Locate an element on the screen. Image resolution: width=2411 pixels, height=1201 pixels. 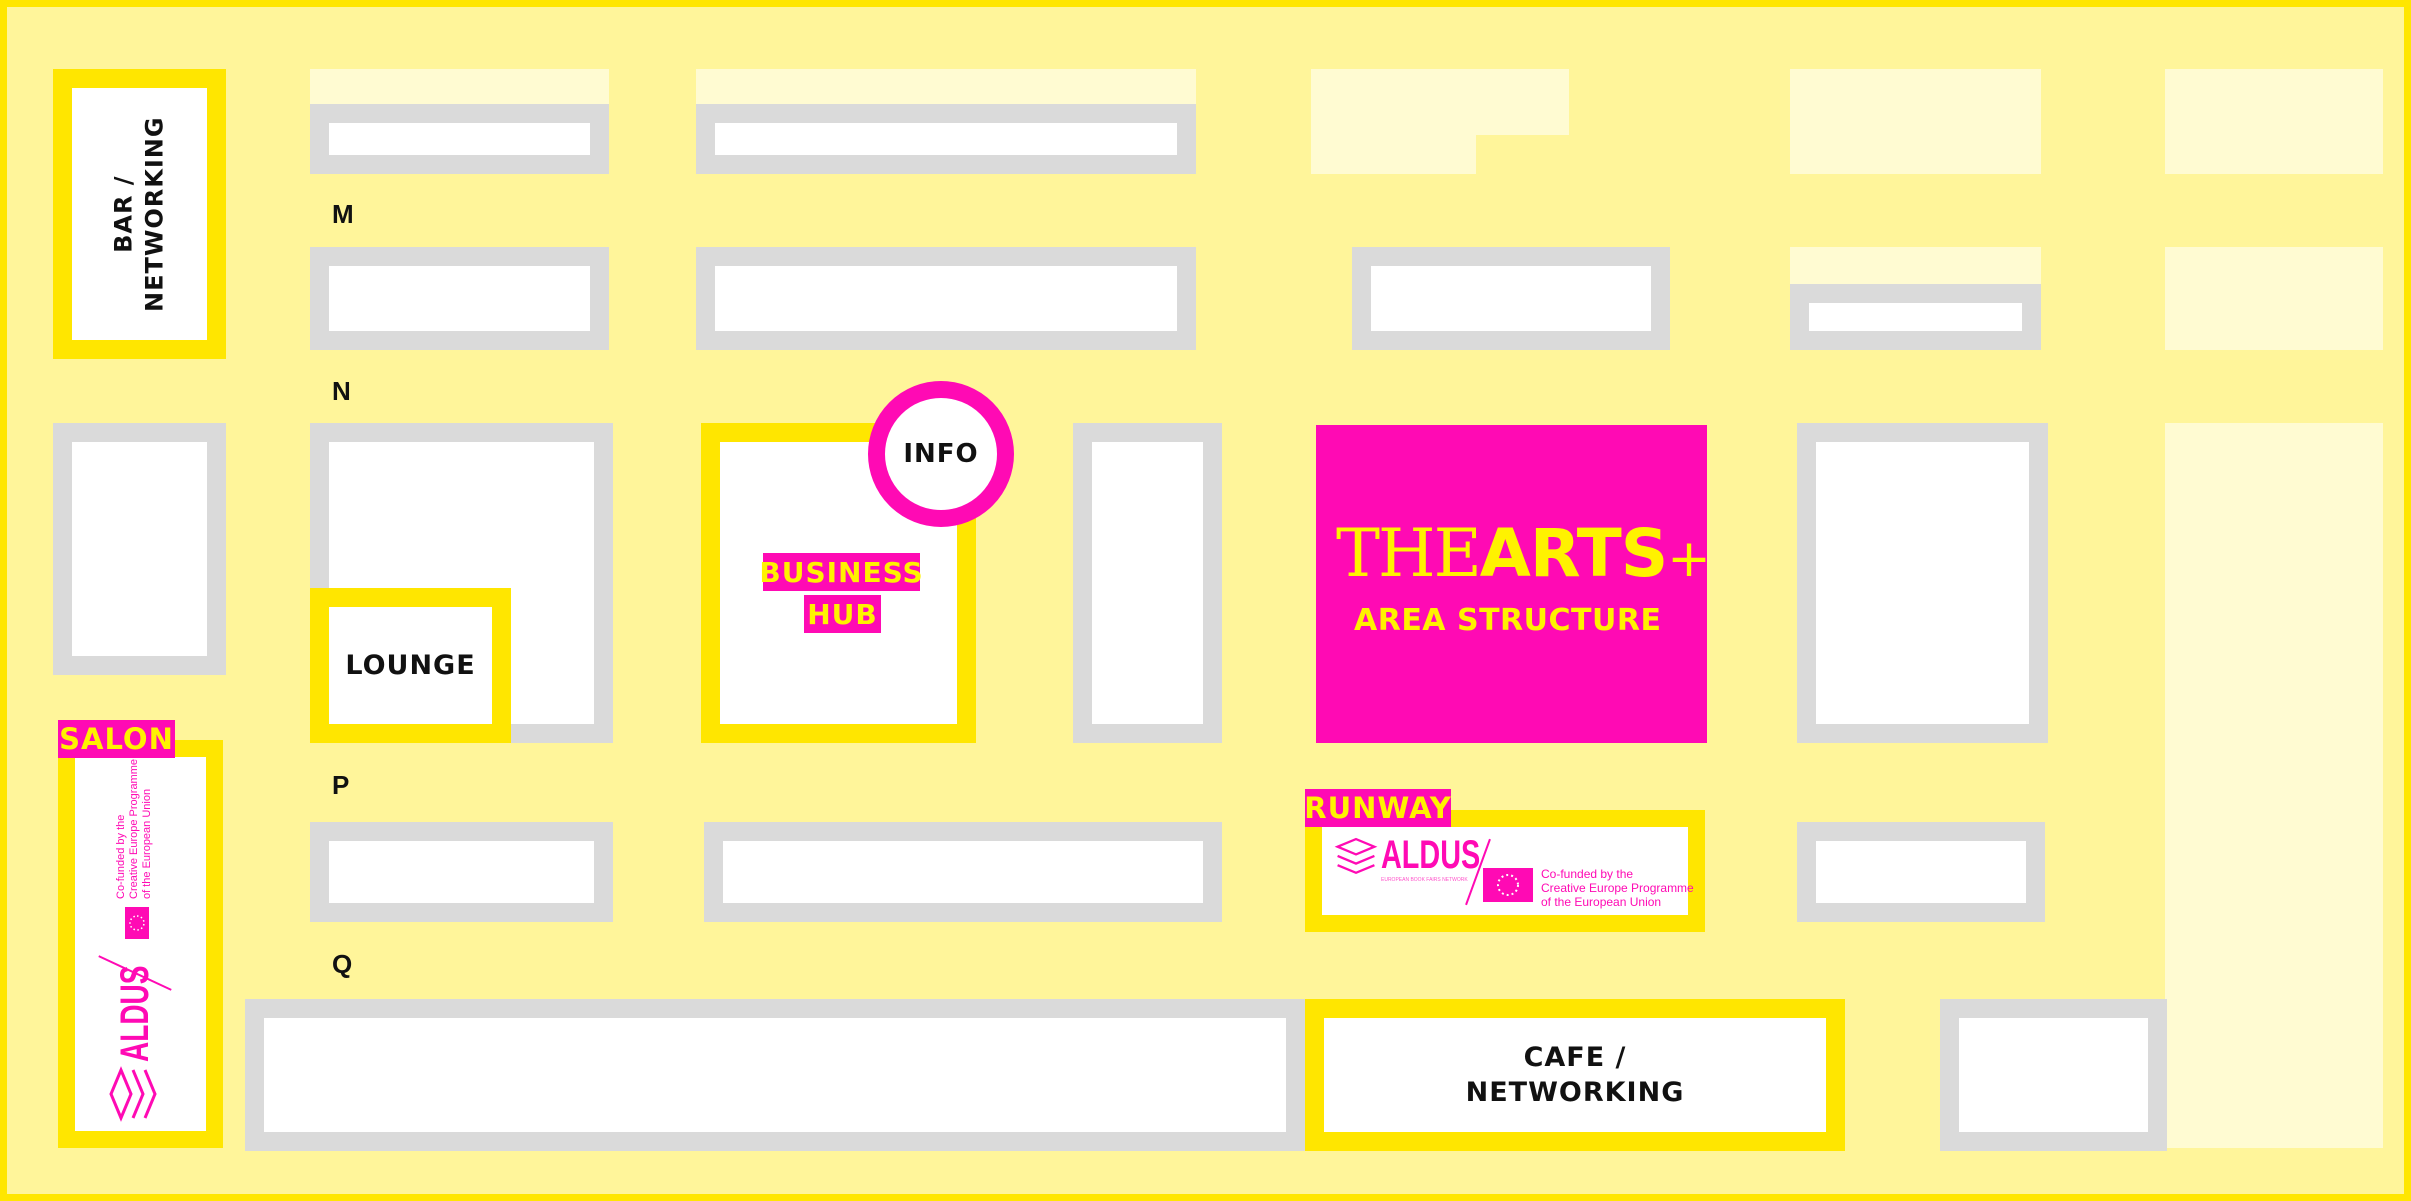
row-letter-p: P is located at coordinates (341, 785).